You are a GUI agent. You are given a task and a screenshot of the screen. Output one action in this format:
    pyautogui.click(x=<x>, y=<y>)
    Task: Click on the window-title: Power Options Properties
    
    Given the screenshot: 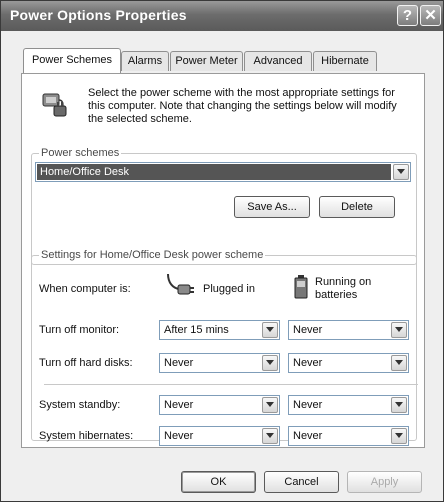 What is the action you would take?
    pyautogui.click(x=98, y=15)
    